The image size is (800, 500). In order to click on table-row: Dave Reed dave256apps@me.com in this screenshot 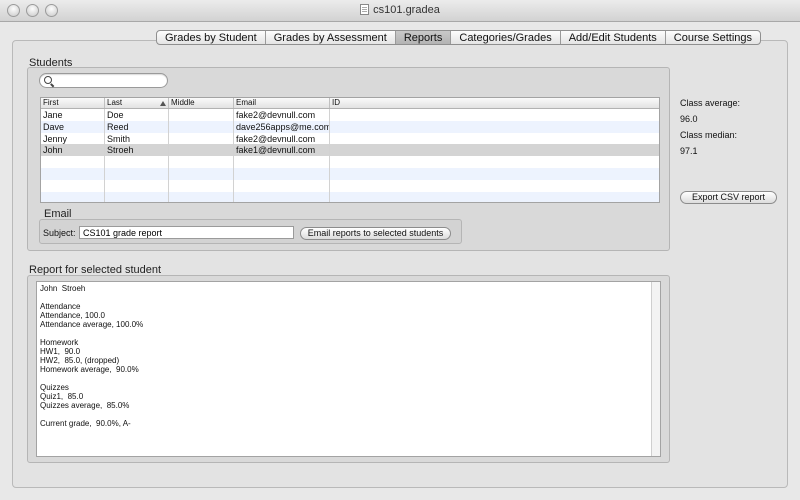, I will do `click(350, 126)`.